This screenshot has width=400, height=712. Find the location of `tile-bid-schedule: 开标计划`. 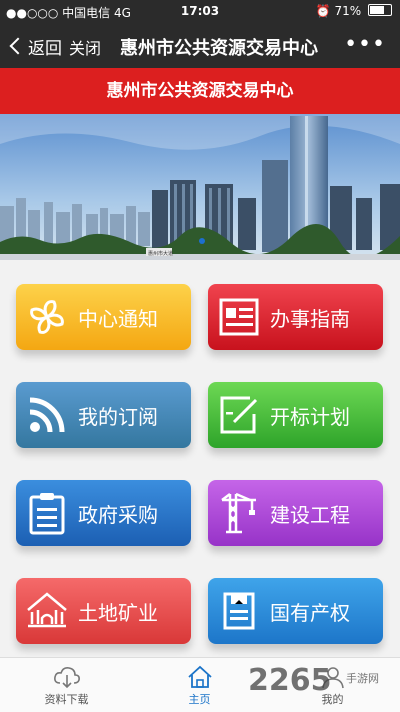

tile-bid-schedule: 开标计划 is located at coordinates (295, 415).